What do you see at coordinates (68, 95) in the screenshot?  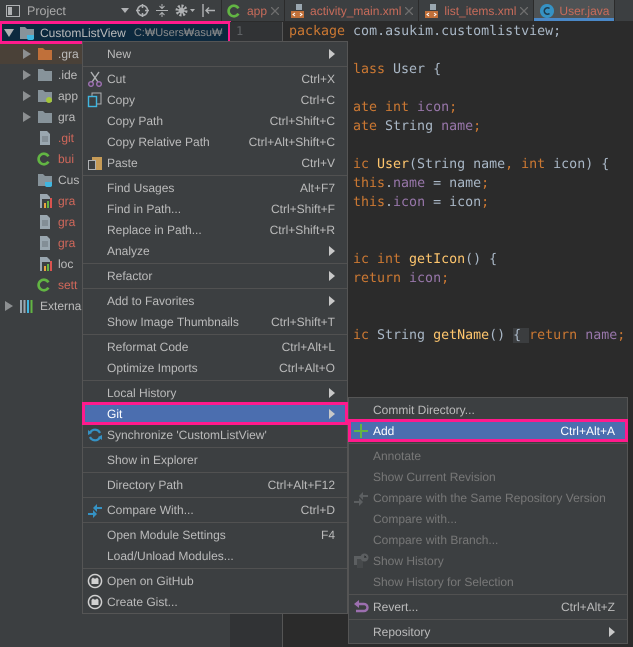 I see `item-name: app` at bounding box center [68, 95].